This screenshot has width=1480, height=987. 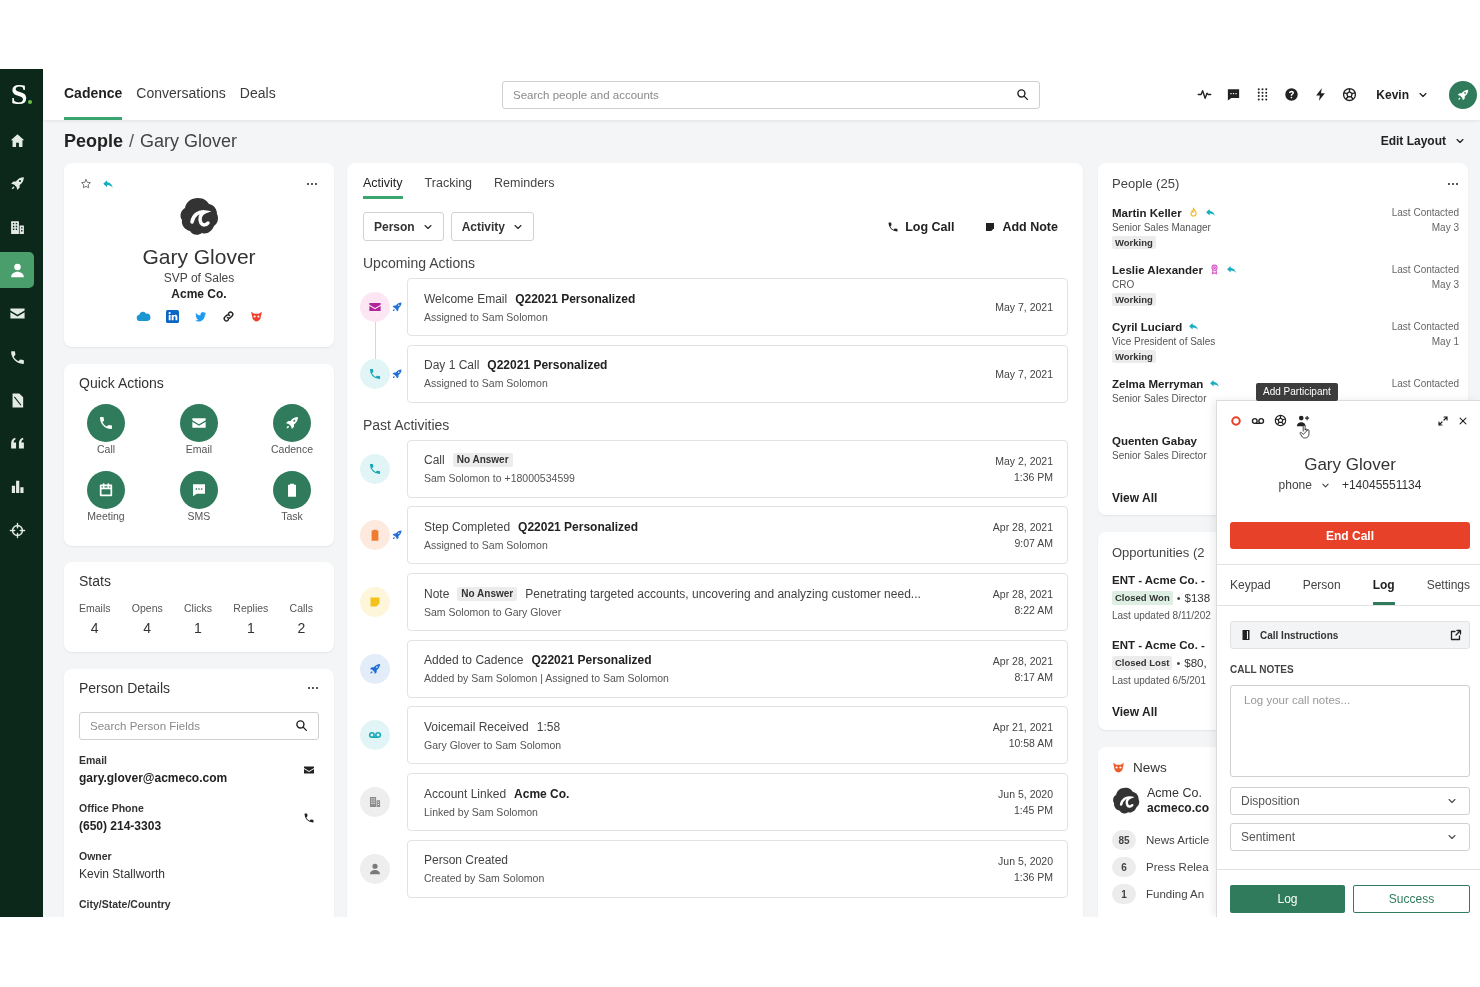 I want to click on news-category: News Article, so click(x=1178, y=840).